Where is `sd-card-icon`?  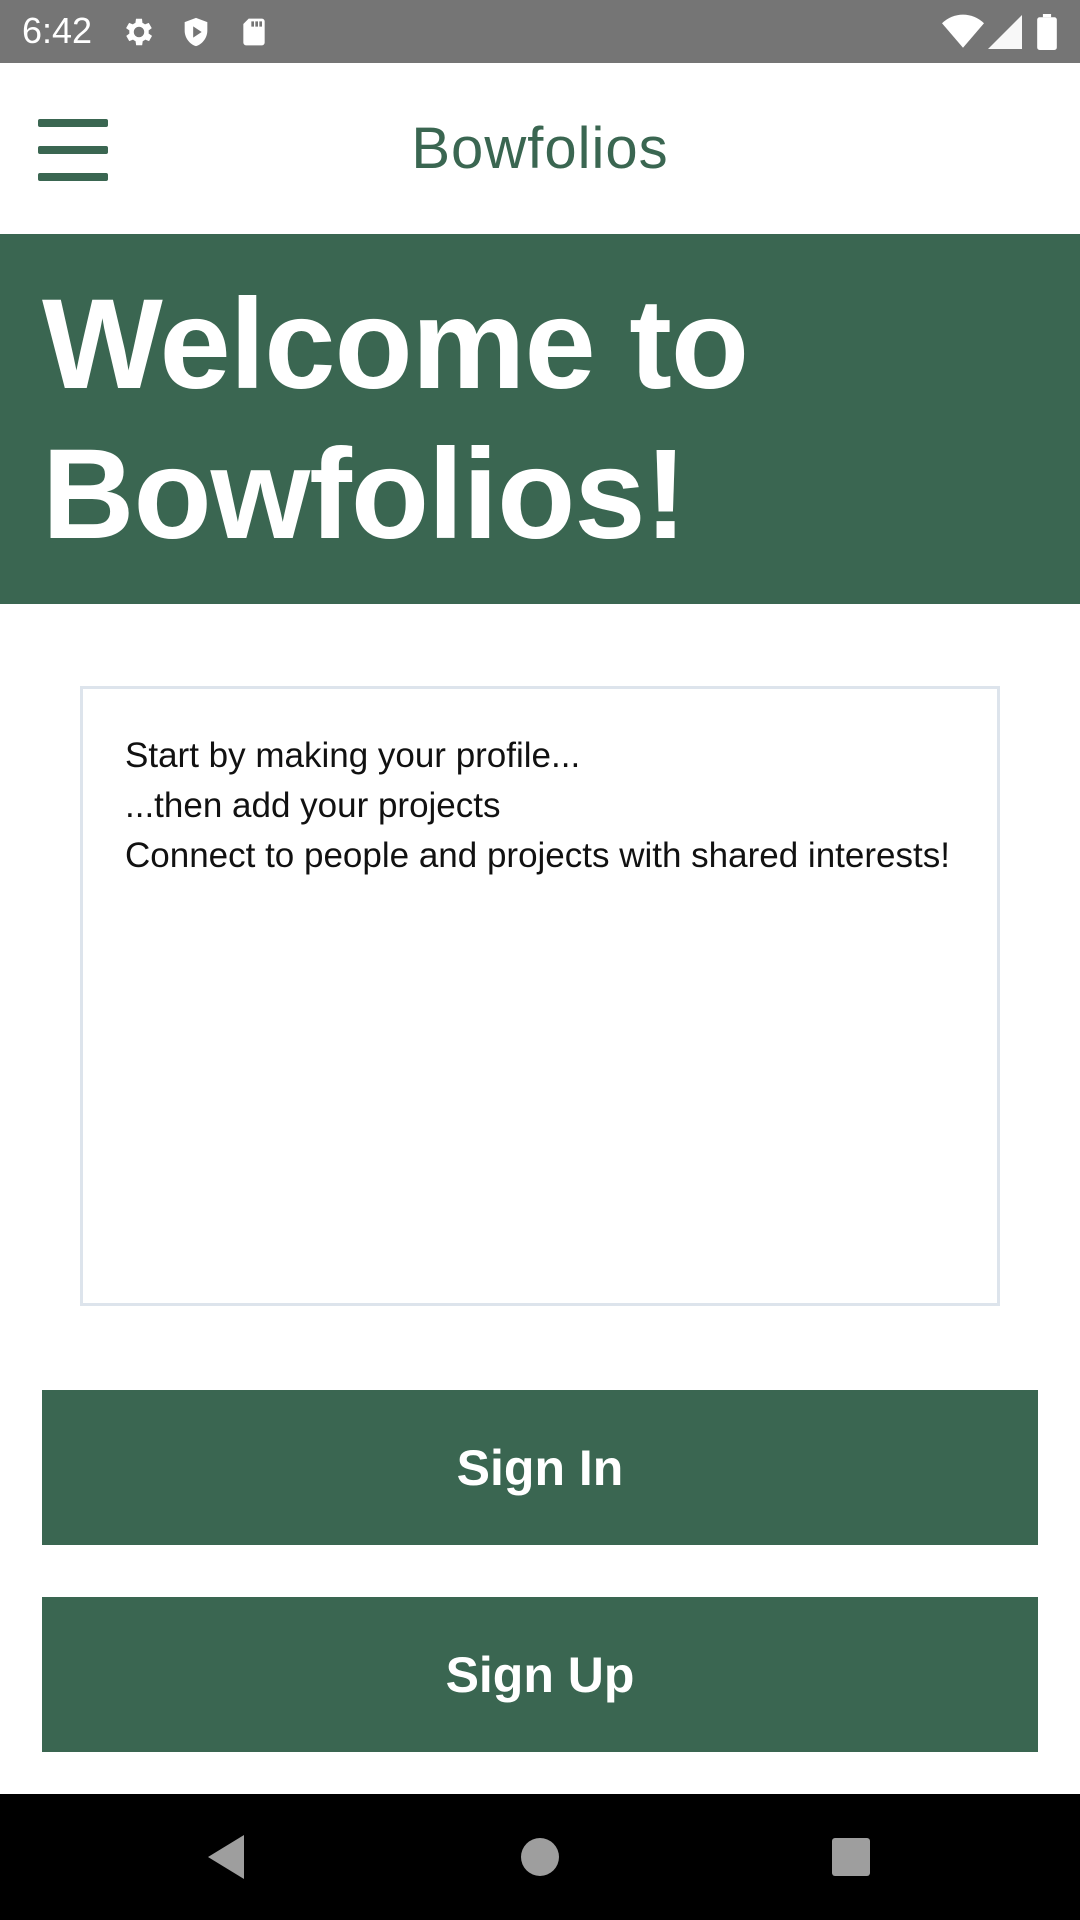
sd-card-icon is located at coordinates (254, 32).